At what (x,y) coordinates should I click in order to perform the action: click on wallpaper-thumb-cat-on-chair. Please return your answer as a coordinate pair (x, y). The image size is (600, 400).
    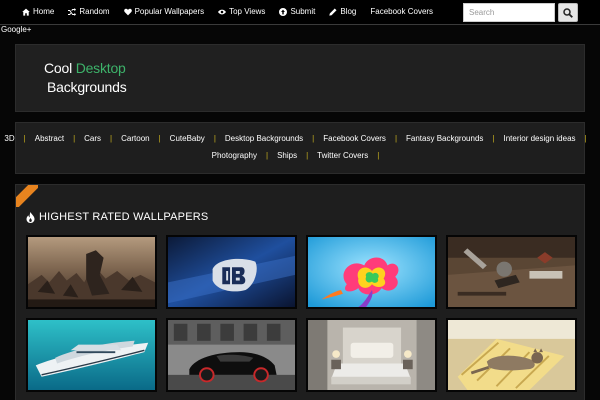
    Looking at the image, I should click on (511, 355).